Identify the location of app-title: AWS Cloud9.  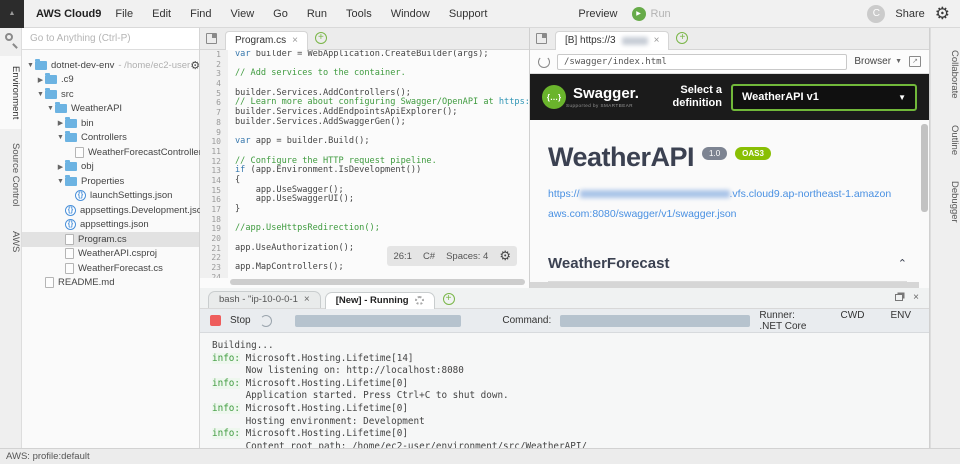
(68, 14).